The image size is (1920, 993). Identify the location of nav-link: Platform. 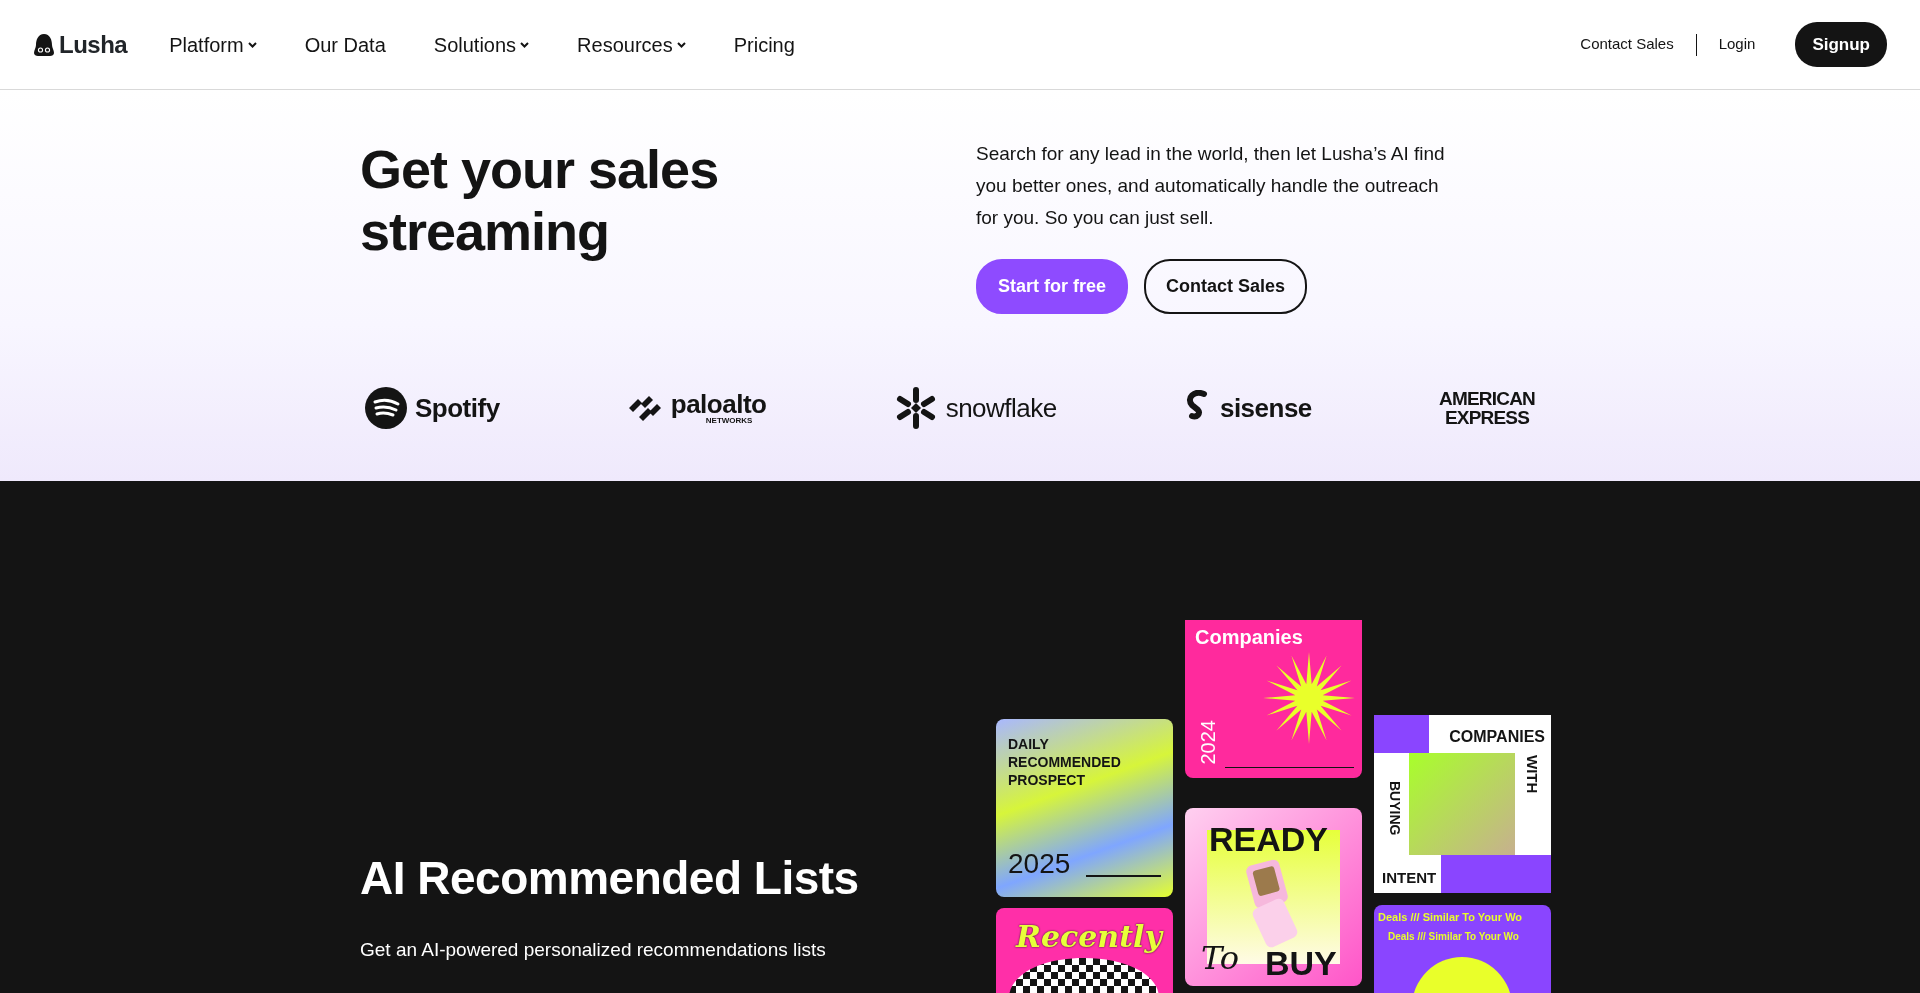
(213, 44).